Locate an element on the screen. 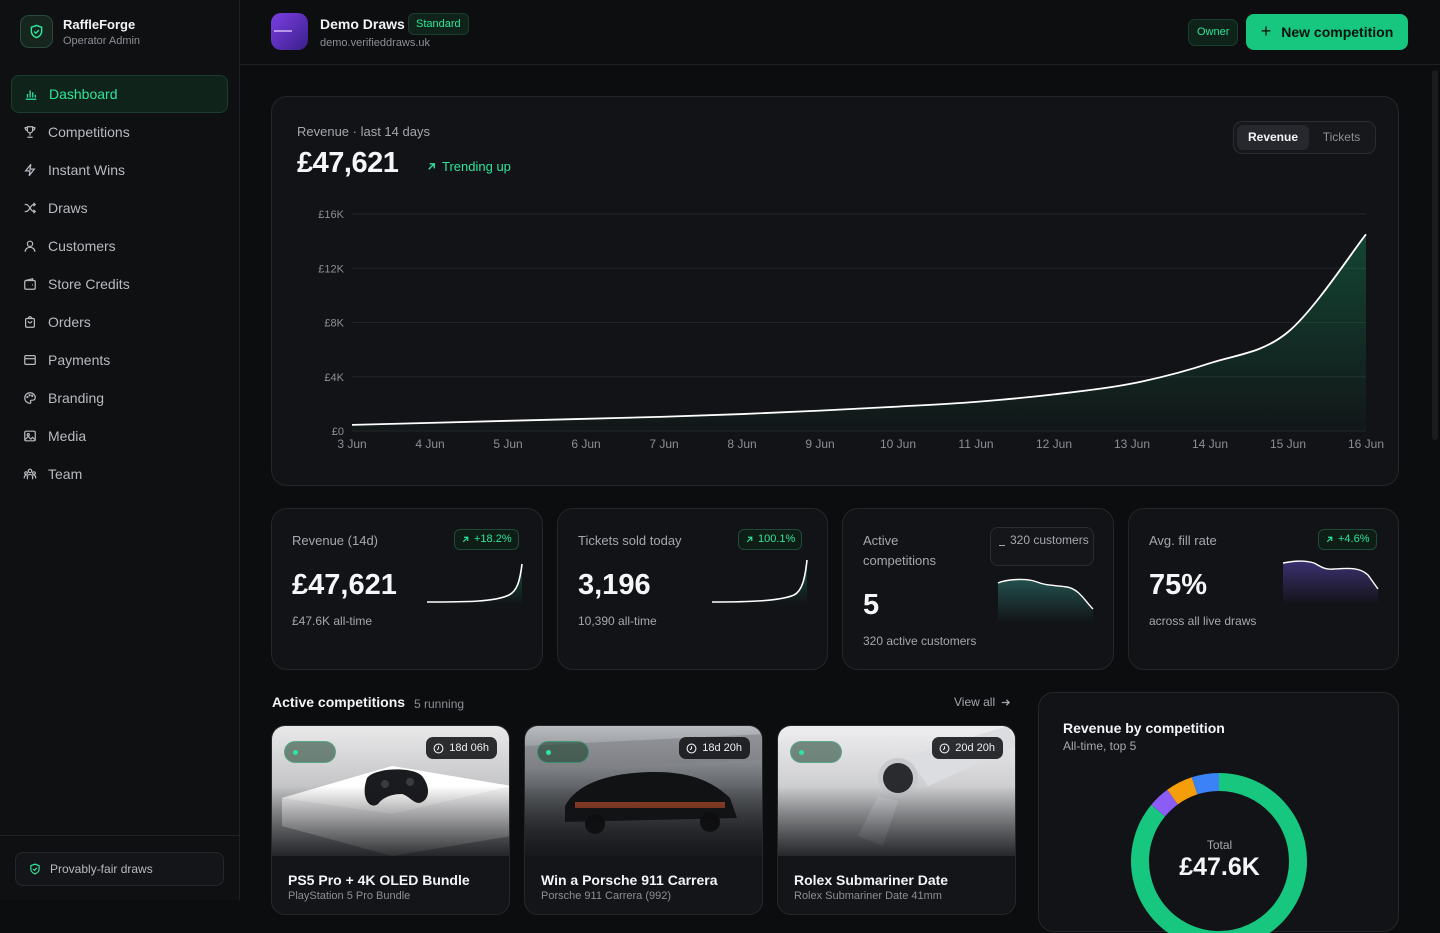 The height and width of the screenshot is (933, 1440). countdown-badge: 18d 20h is located at coordinates (714, 748).